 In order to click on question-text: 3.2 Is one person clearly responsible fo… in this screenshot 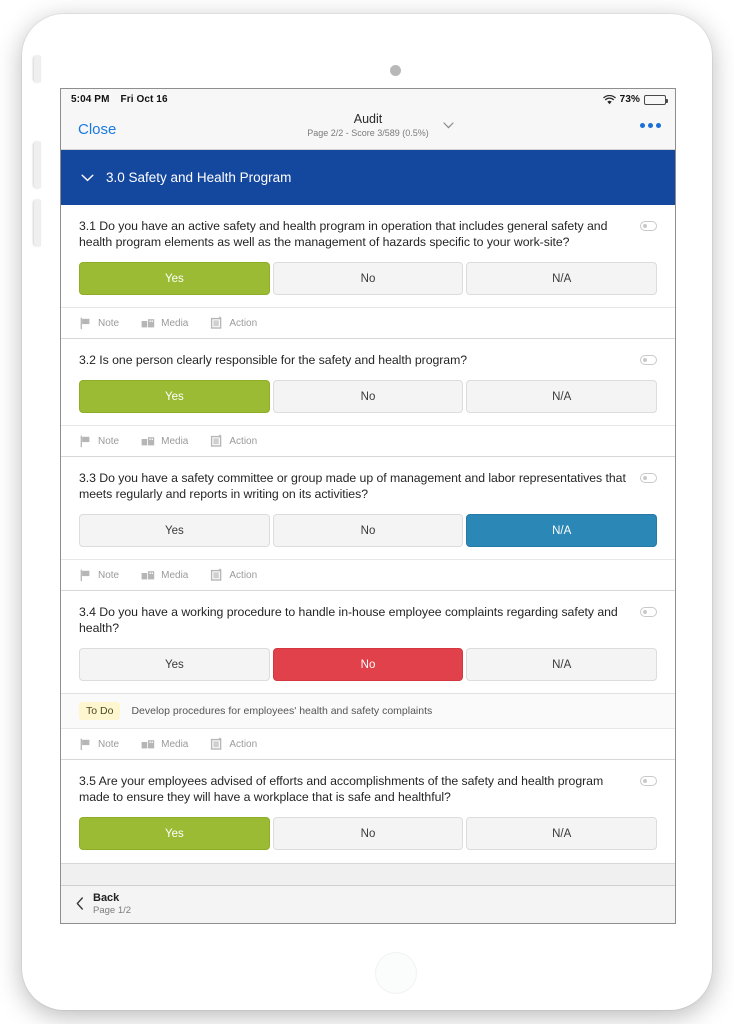, I will do `click(273, 360)`.